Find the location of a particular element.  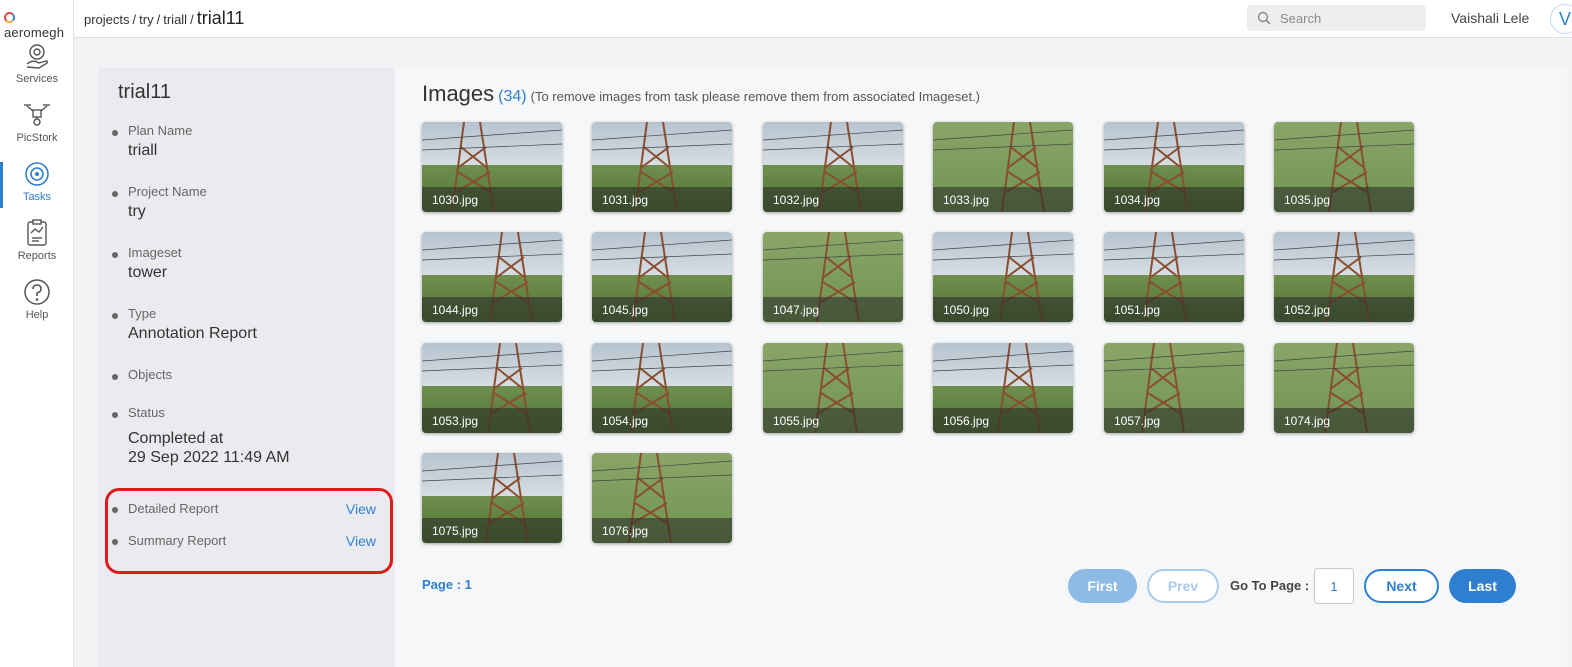

field-key: Imageset is located at coordinates (155, 252).